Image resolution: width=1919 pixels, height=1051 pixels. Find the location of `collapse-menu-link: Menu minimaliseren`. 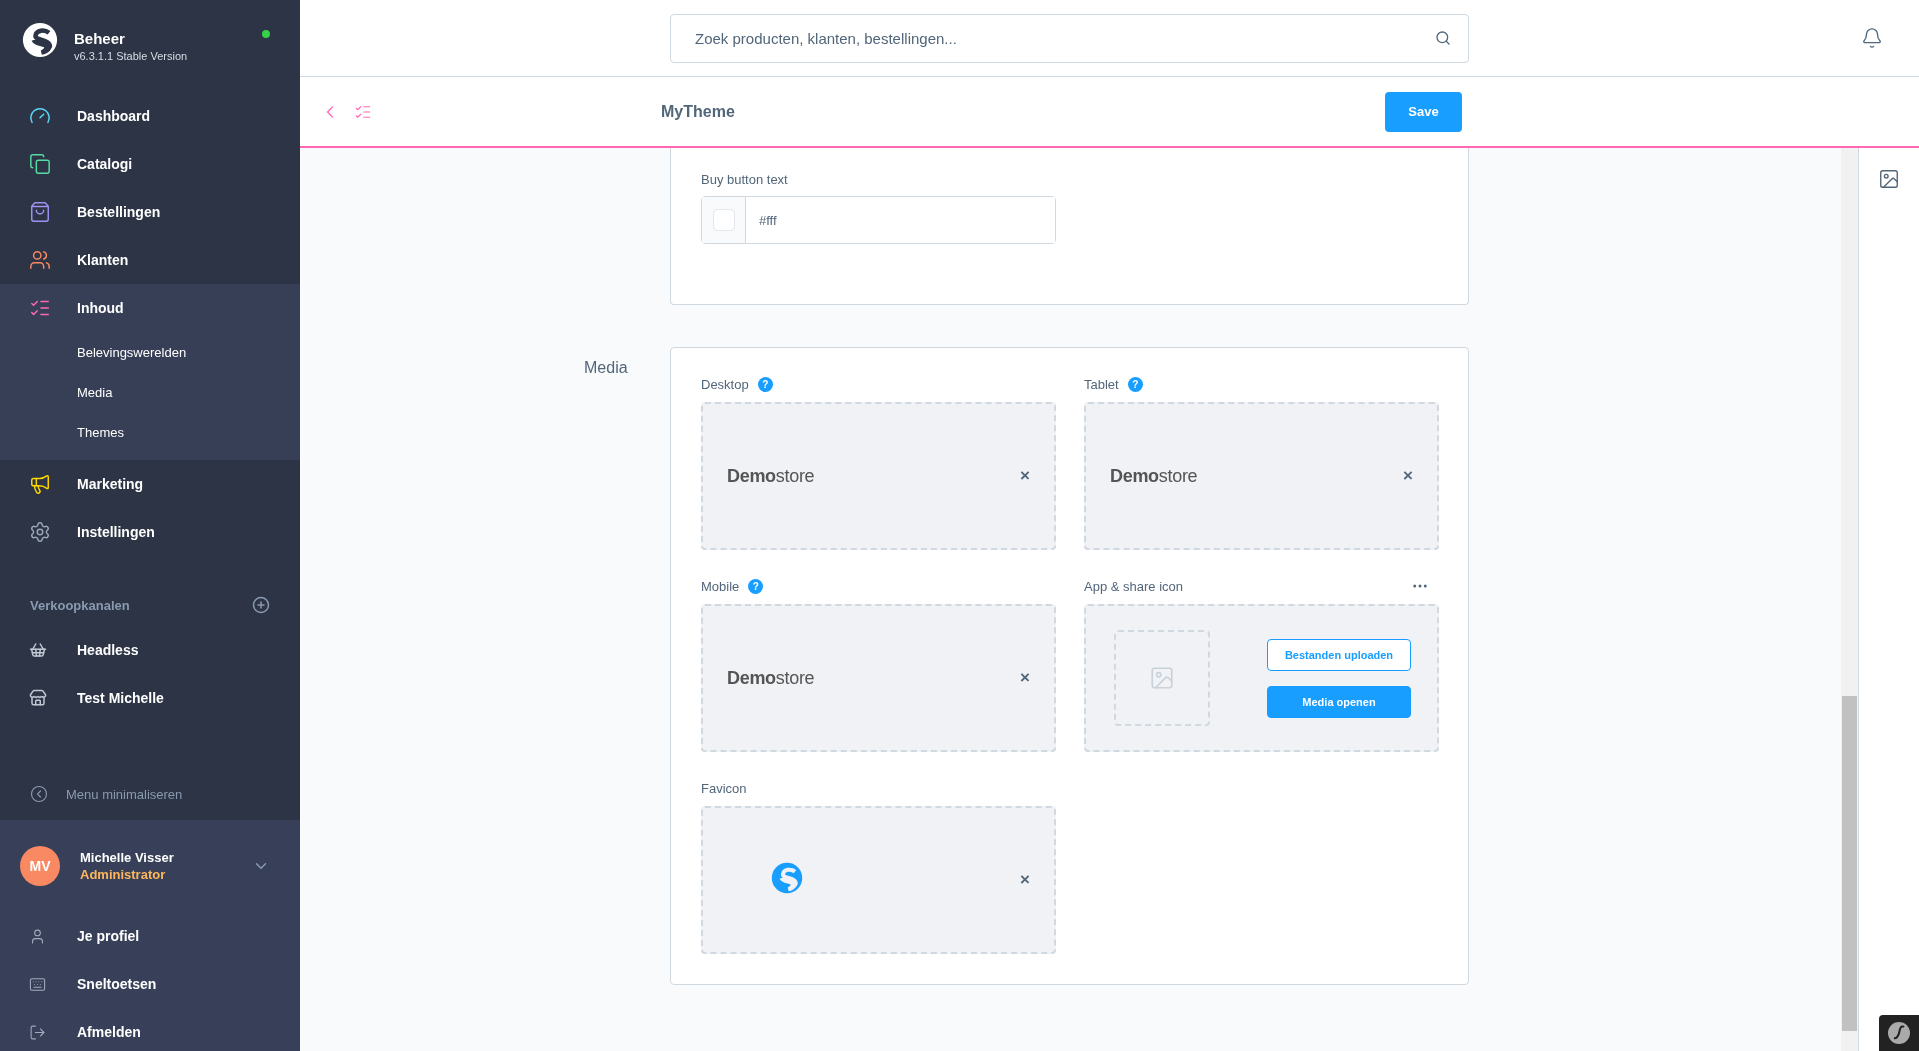

collapse-menu-link: Menu minimaliseren is located at coordinates (150, 794).